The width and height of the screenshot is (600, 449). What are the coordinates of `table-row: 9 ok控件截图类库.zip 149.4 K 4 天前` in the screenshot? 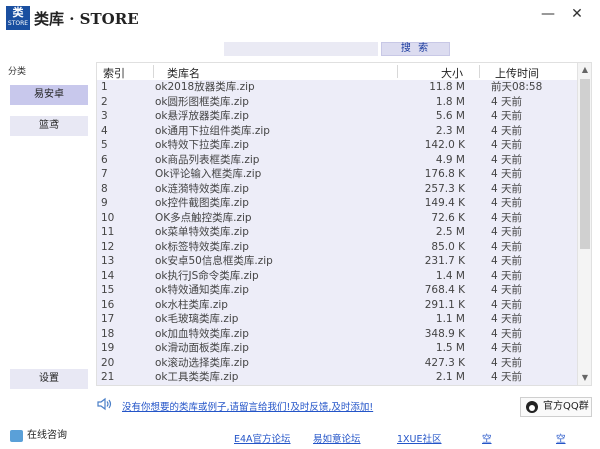 It's located at (337, 203).